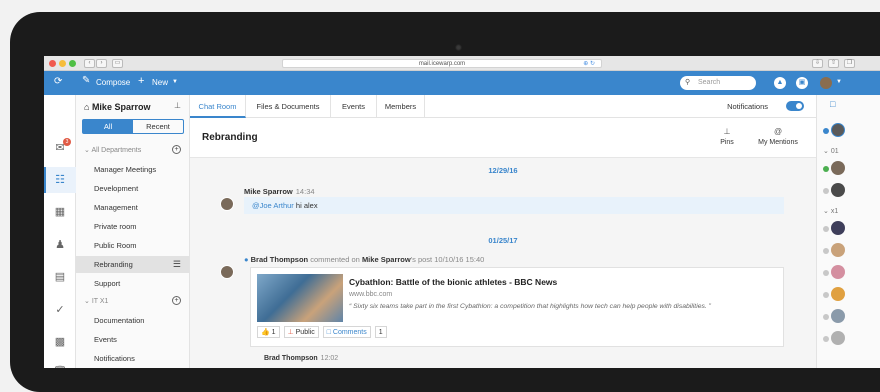 This screenshot has width=880, height=392. I want to click on message-bubble: @Joe Arthur hi alex, so click(514, 205).